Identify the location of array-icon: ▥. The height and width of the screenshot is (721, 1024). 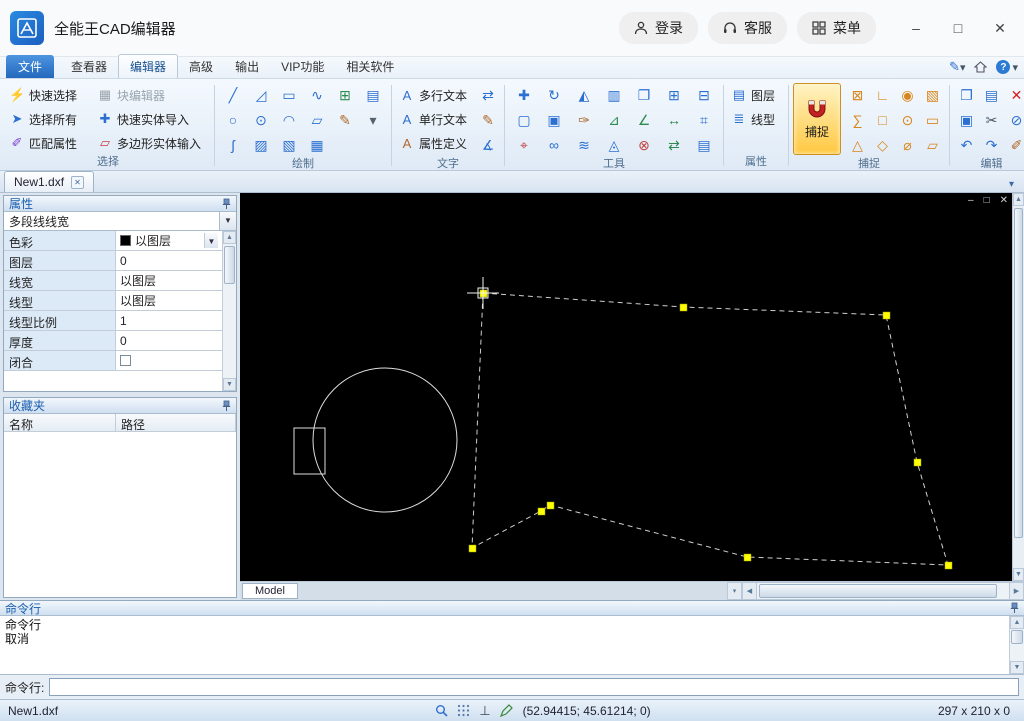
(614, 95).